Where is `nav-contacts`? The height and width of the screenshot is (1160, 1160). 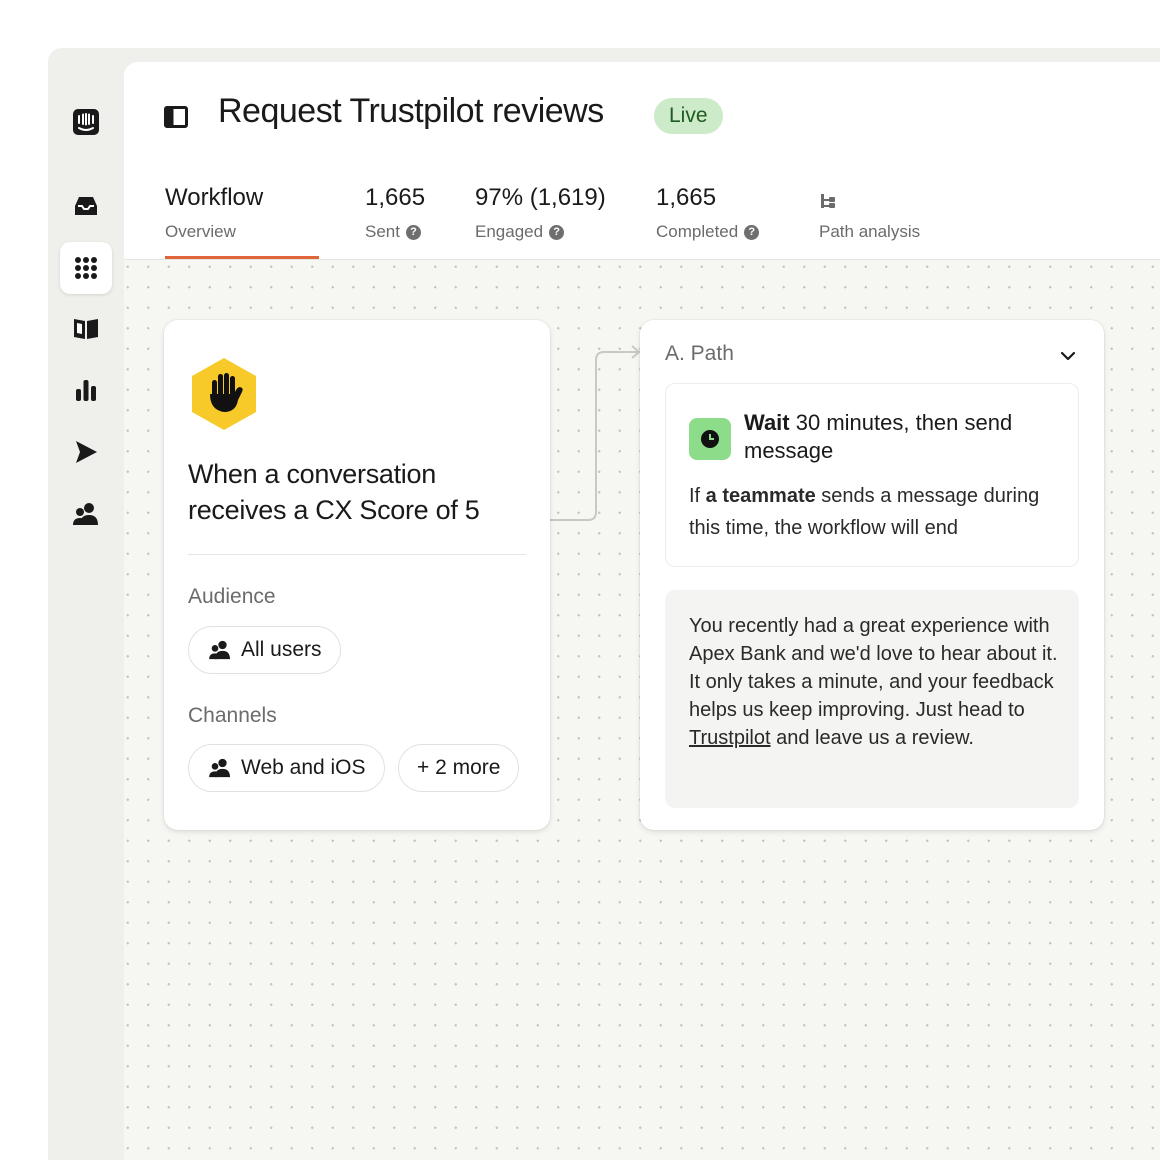
nav-contacts is located at coordinates (86, 514).